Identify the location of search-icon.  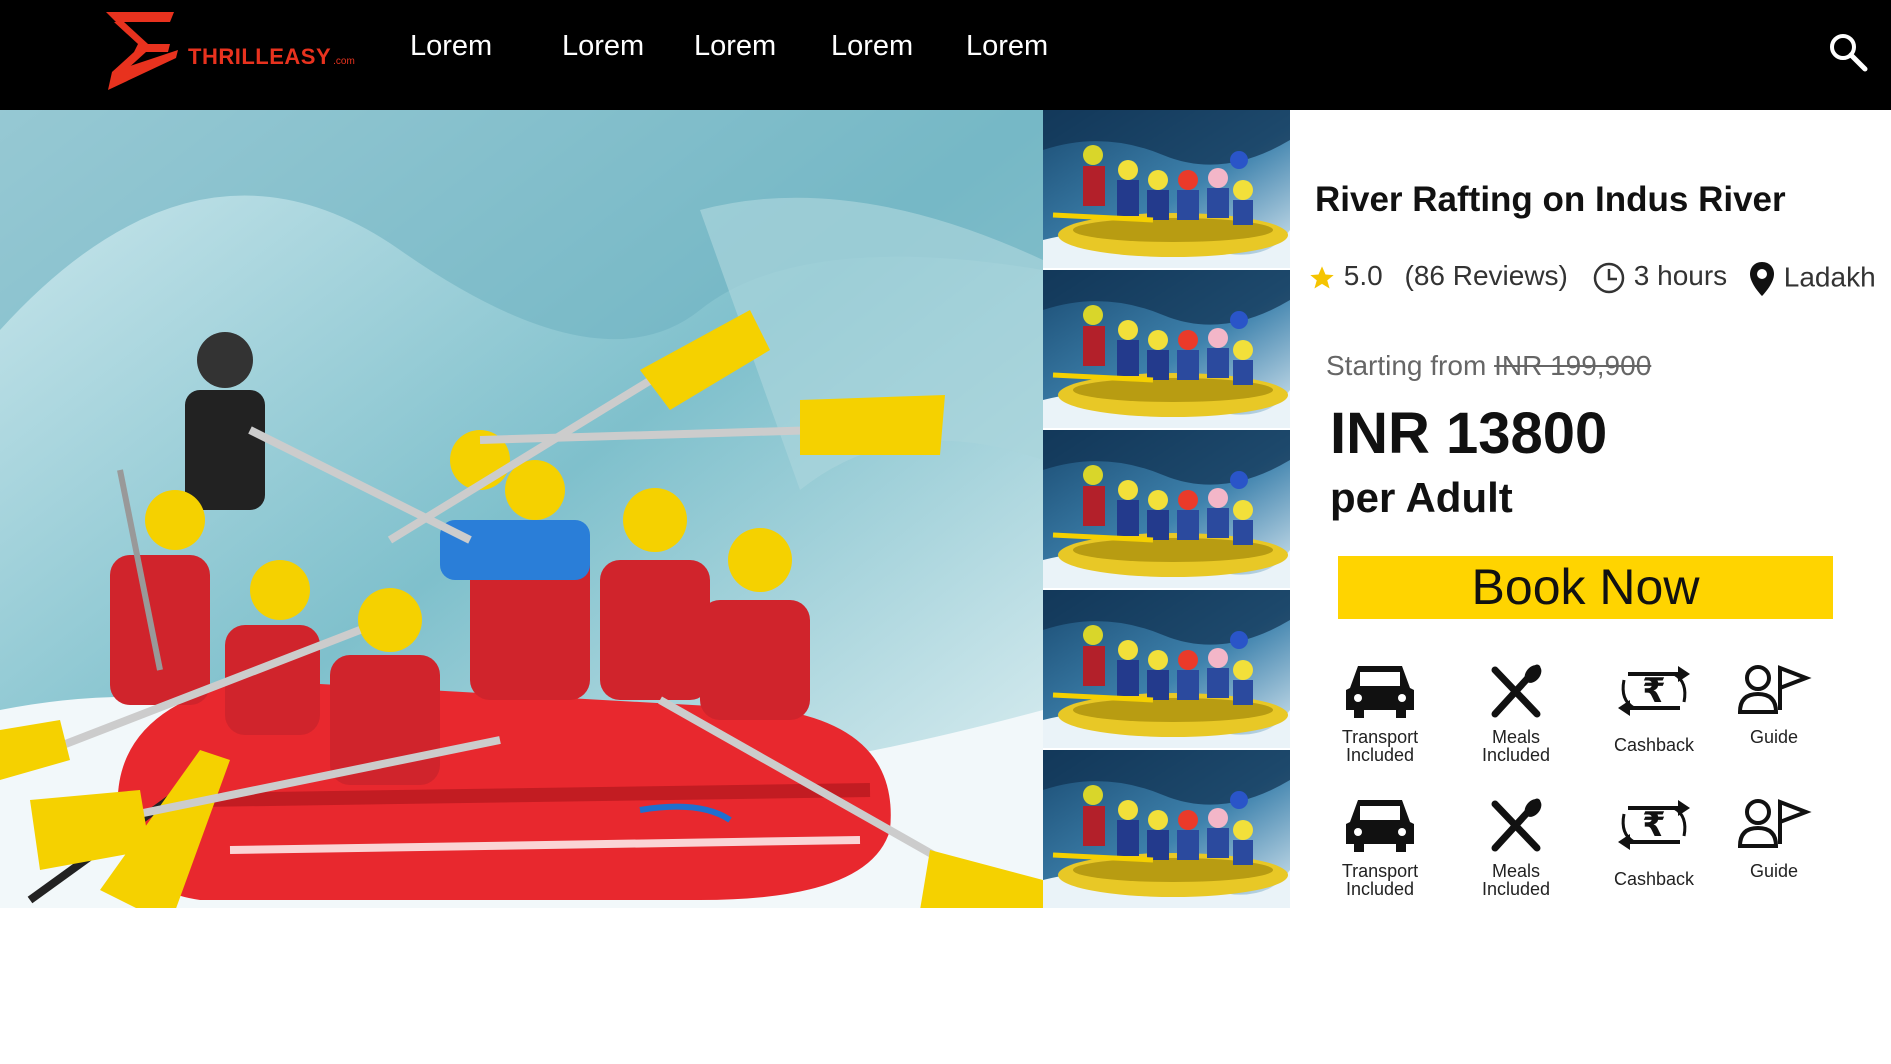
(1848, 52).